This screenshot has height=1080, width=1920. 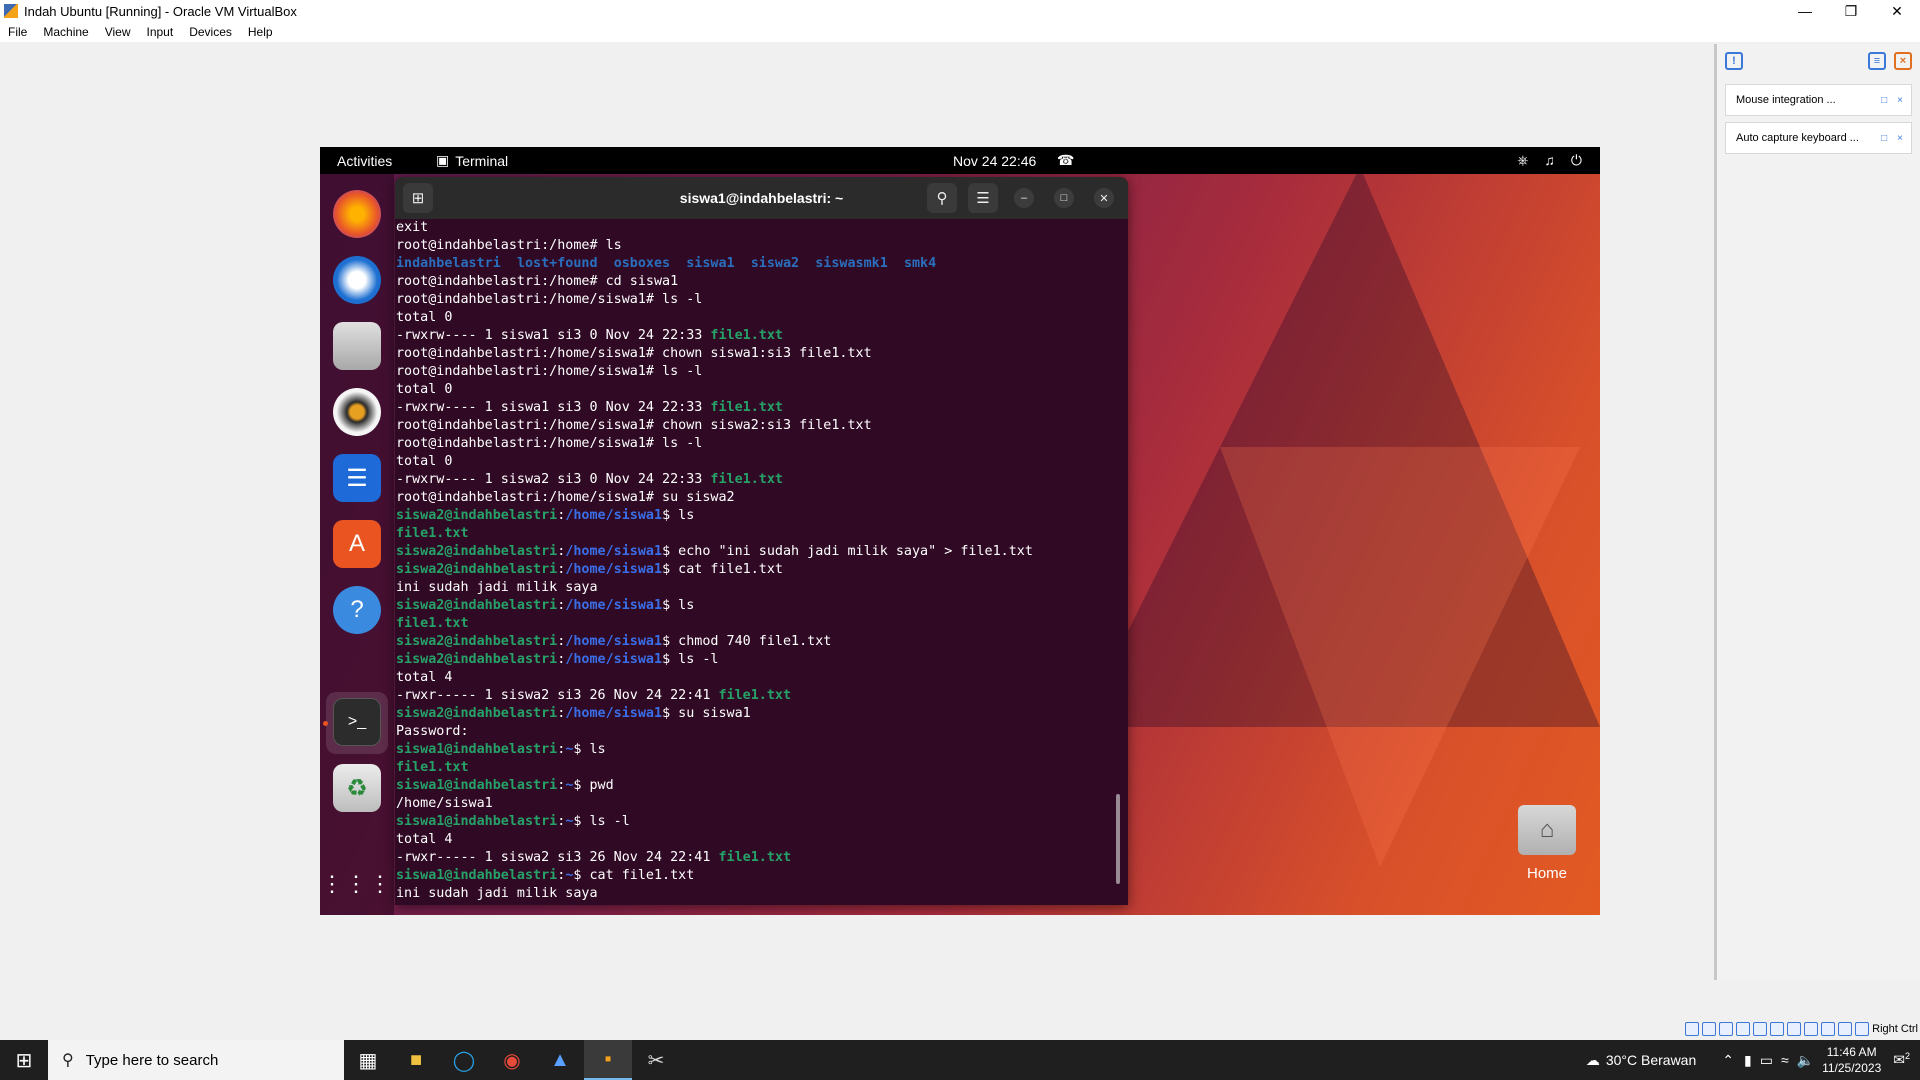 What do you see at coordinates (357, 412) in the screenshot?
I see `rhythmbox-icon` at bounding box center [357, 412].